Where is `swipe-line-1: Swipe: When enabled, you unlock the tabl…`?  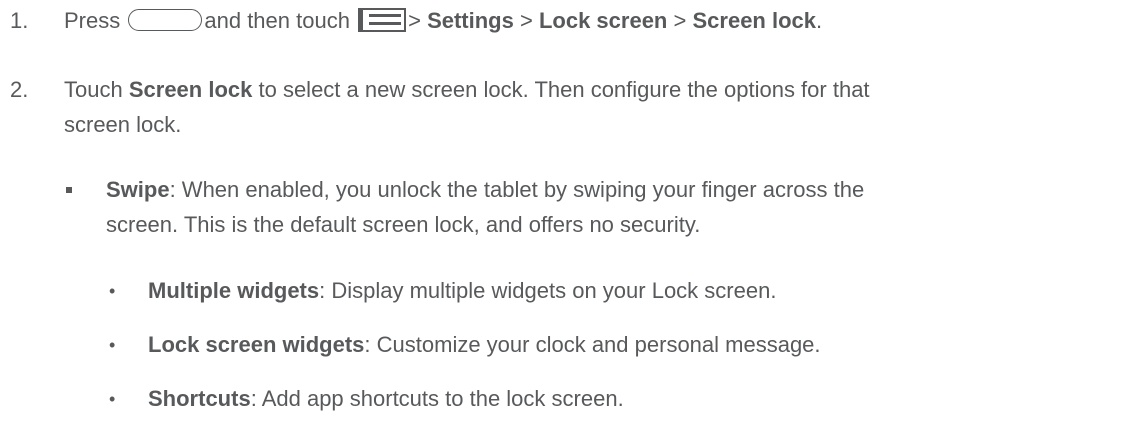 swipe-line-1: Swipe: When enabled, you unlock the tabl… is located at coordinates (485, 190).